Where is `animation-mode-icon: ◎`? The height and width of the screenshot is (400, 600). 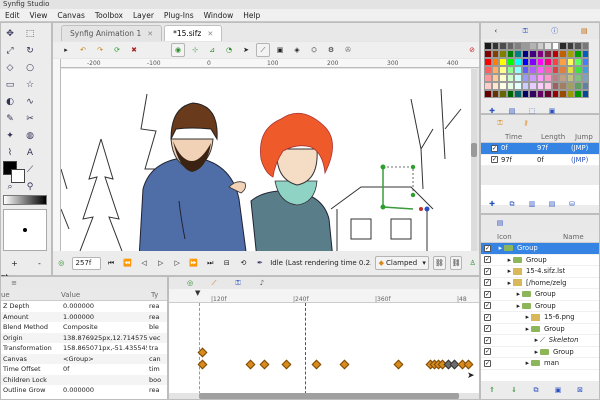
animation-mode-icon: ◎ is located at coordinates (61, 263).